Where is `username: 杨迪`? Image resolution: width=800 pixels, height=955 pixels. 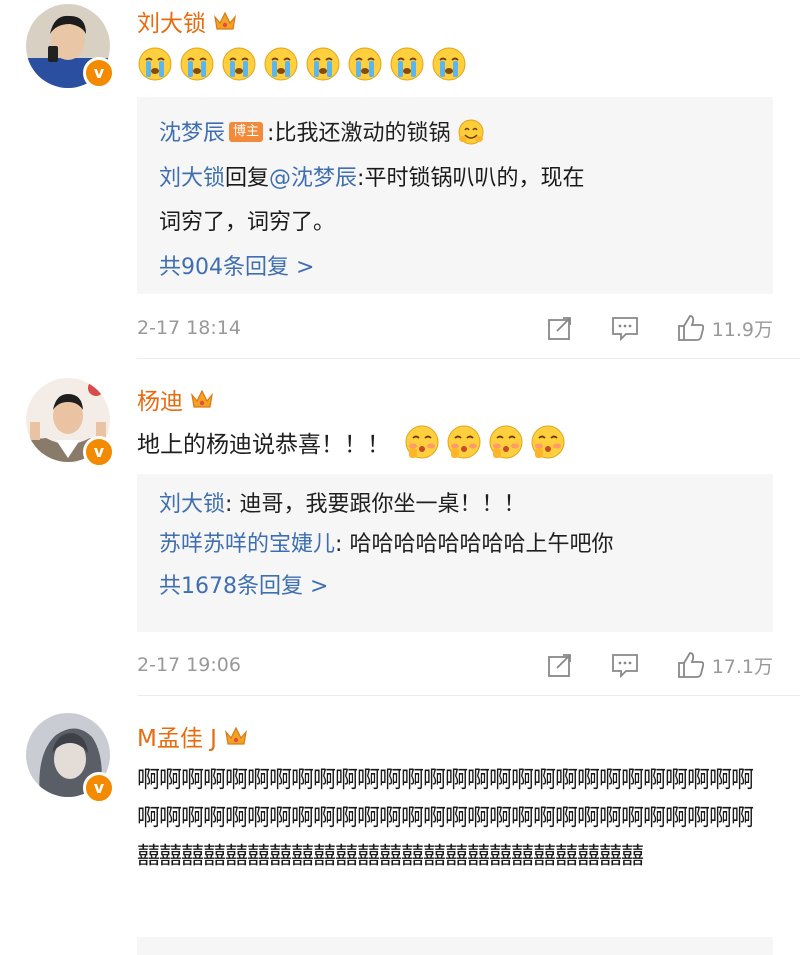 username: 杨迪 is located at coordinates (176, 399).